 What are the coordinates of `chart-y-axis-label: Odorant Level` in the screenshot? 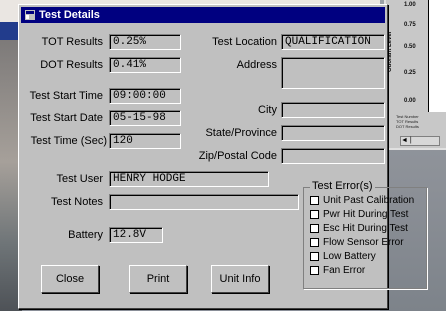 It's located at (390, 51).